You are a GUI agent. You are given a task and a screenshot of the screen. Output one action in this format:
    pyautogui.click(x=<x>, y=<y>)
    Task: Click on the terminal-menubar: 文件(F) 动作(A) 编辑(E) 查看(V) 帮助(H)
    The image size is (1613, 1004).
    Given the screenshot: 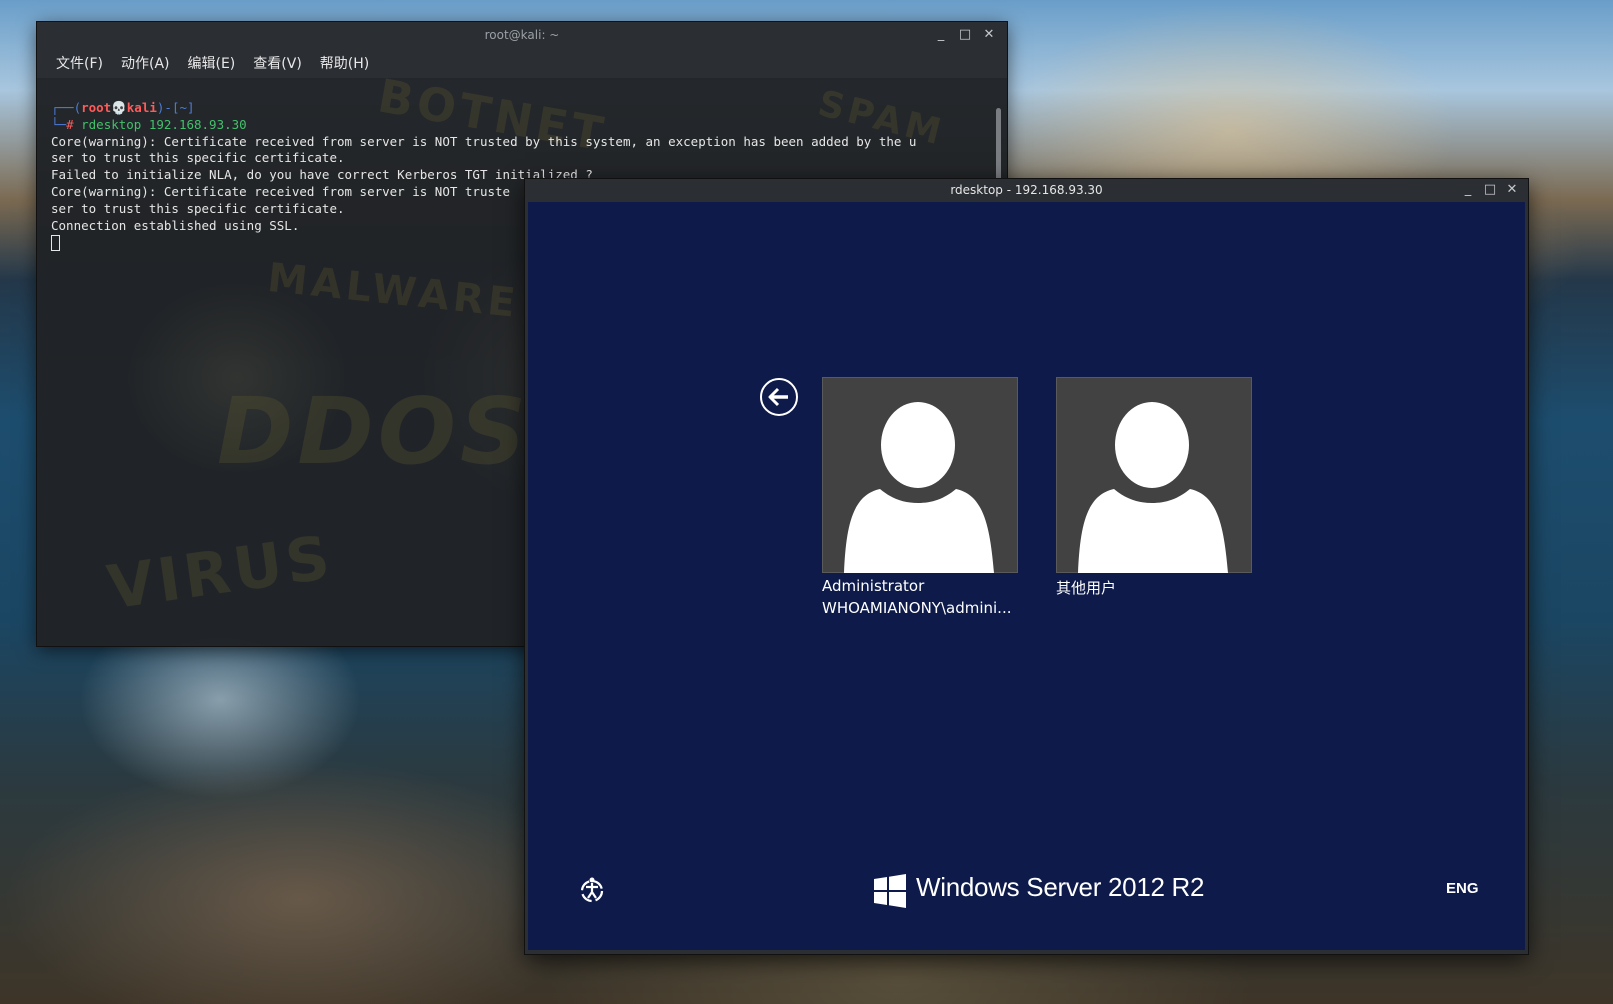 What is the action you would take?
    pyautogui.click(x=522, y=63)
    